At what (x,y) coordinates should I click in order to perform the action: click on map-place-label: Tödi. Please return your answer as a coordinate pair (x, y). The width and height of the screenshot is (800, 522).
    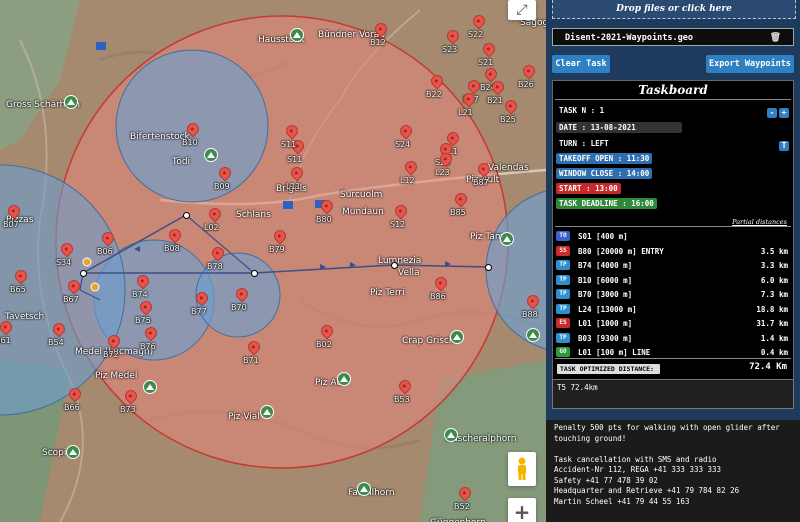
    Looking at the image, I should click on (181, 162).